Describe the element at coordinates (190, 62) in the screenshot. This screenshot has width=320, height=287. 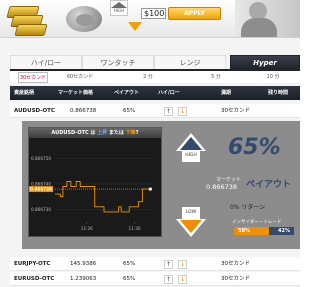
I see `tab-range: レンジ` at that location.